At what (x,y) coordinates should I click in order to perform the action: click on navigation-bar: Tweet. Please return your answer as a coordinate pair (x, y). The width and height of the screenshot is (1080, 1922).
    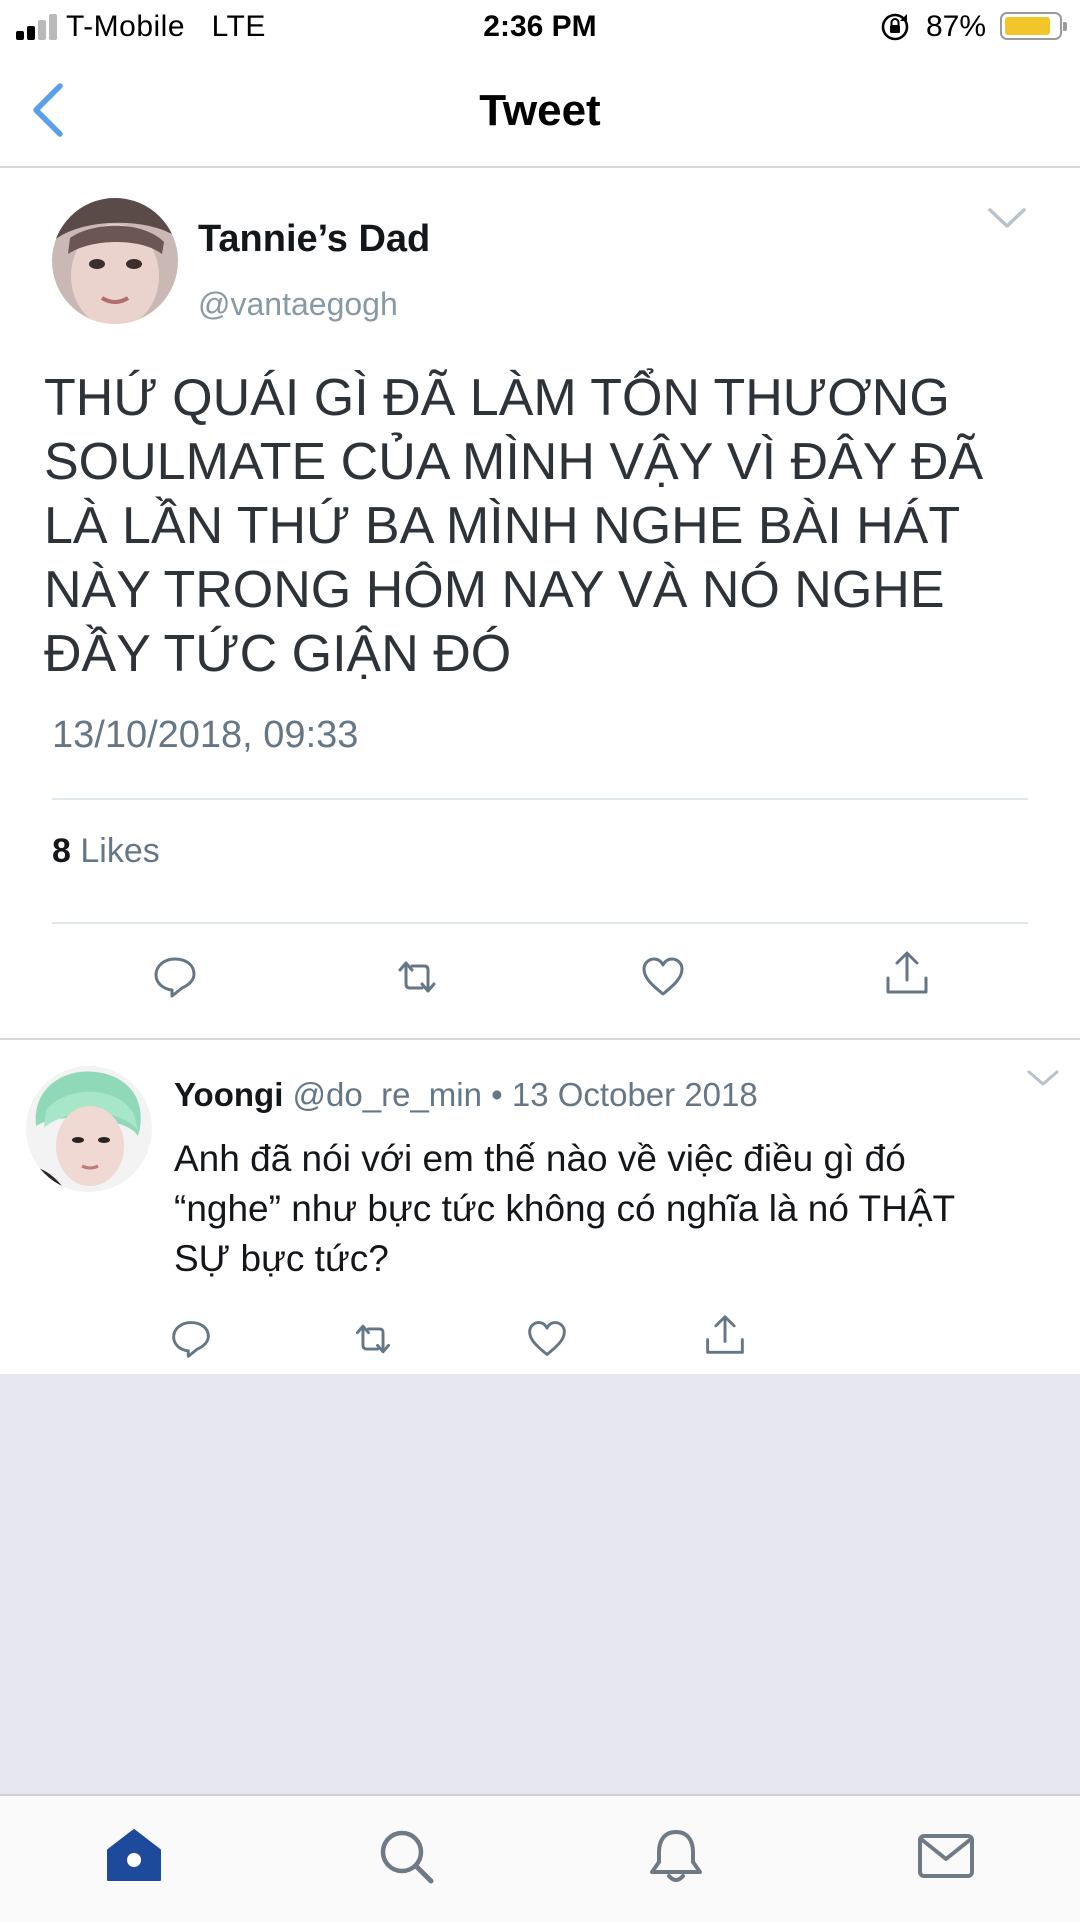
    Looking at the image, I should click on (540, 112).